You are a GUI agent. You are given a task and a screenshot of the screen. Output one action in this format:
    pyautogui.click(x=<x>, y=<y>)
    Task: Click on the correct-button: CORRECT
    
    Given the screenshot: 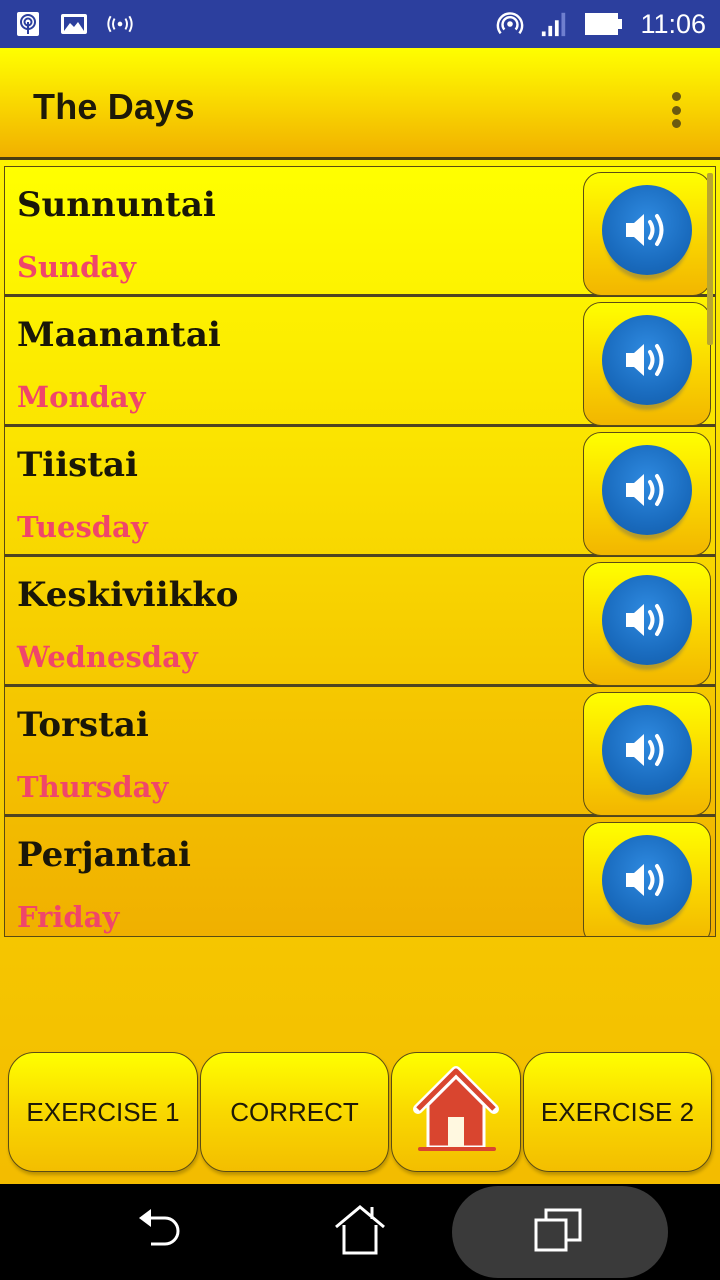 What is the action you would take?
    pyautogui.click(x=294, y=1112)
    